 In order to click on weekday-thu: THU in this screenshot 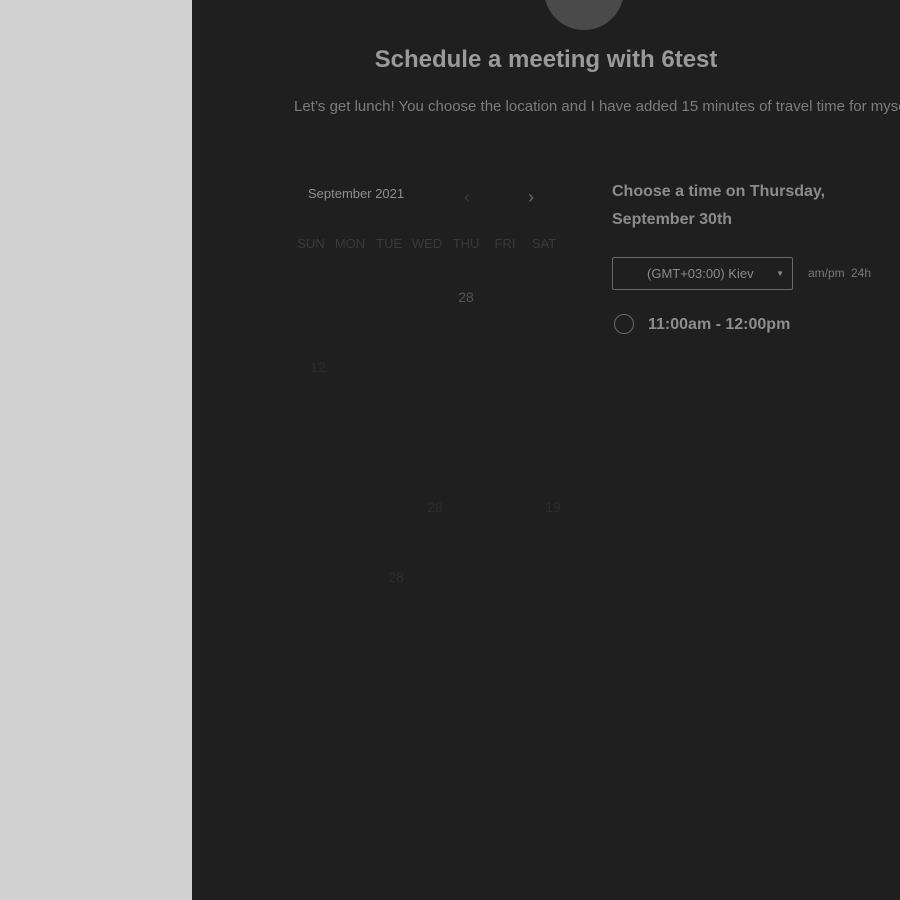, I will do `click(466, 243)`.